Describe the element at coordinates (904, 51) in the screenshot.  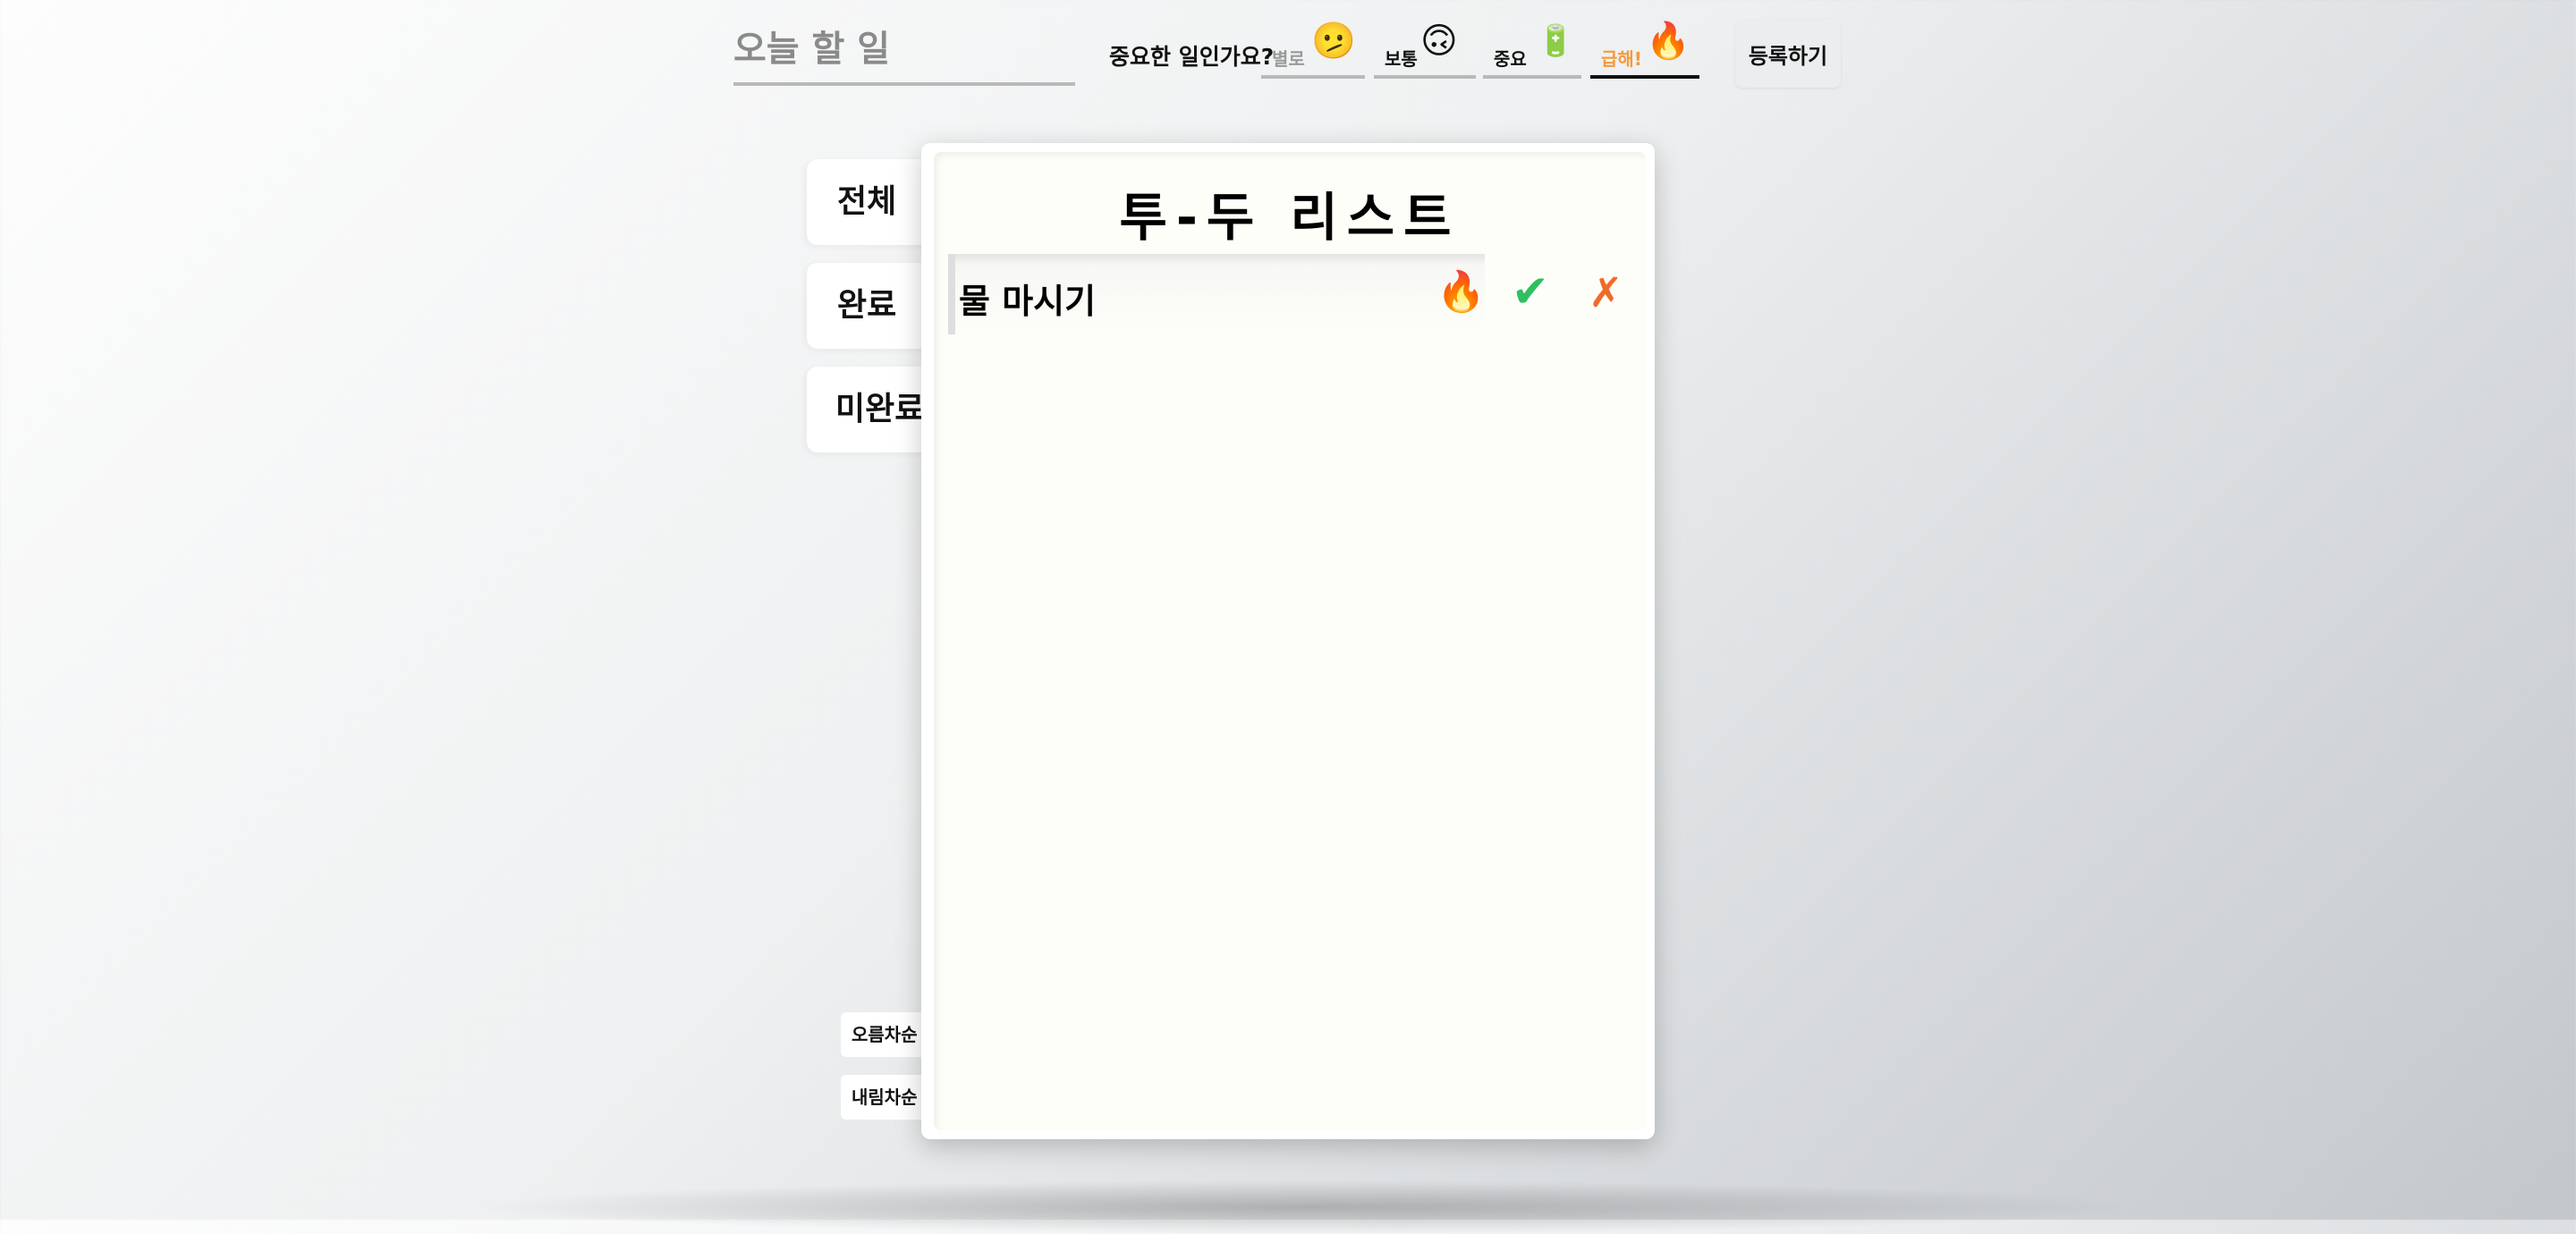
I see `todo-input` at that location.